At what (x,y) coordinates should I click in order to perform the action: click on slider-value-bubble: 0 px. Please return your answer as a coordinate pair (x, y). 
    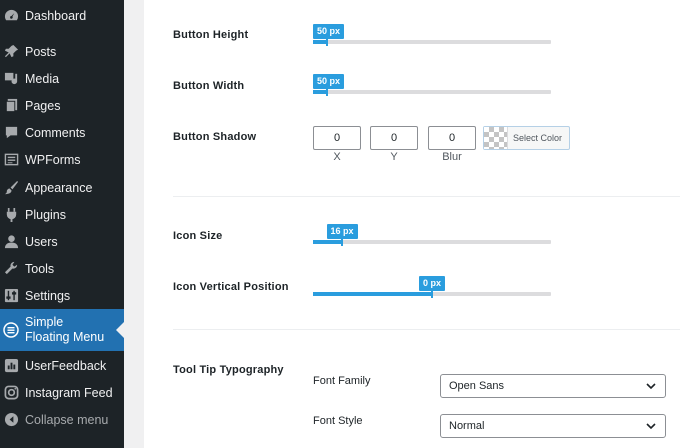
    Looking at the image, I should click on (432, 283).